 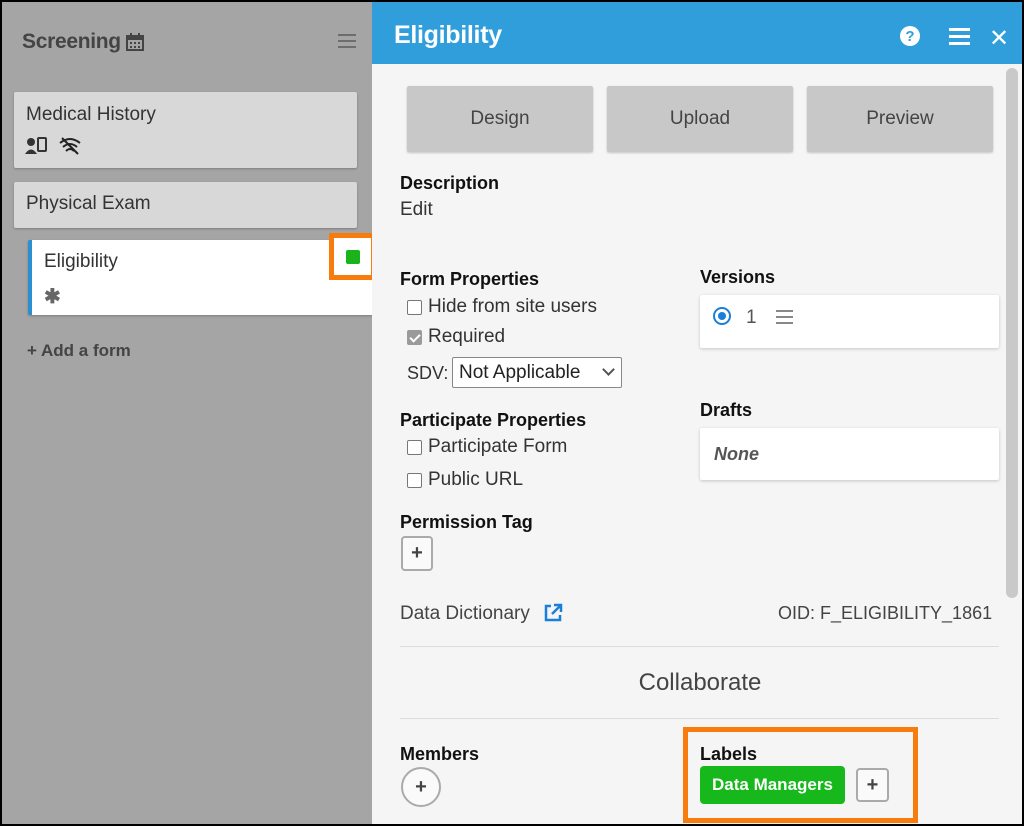 What do you see at coordinates (910, 36) in the screenshot?
I see `help-icon: ?` at bounding box center [910, 36].